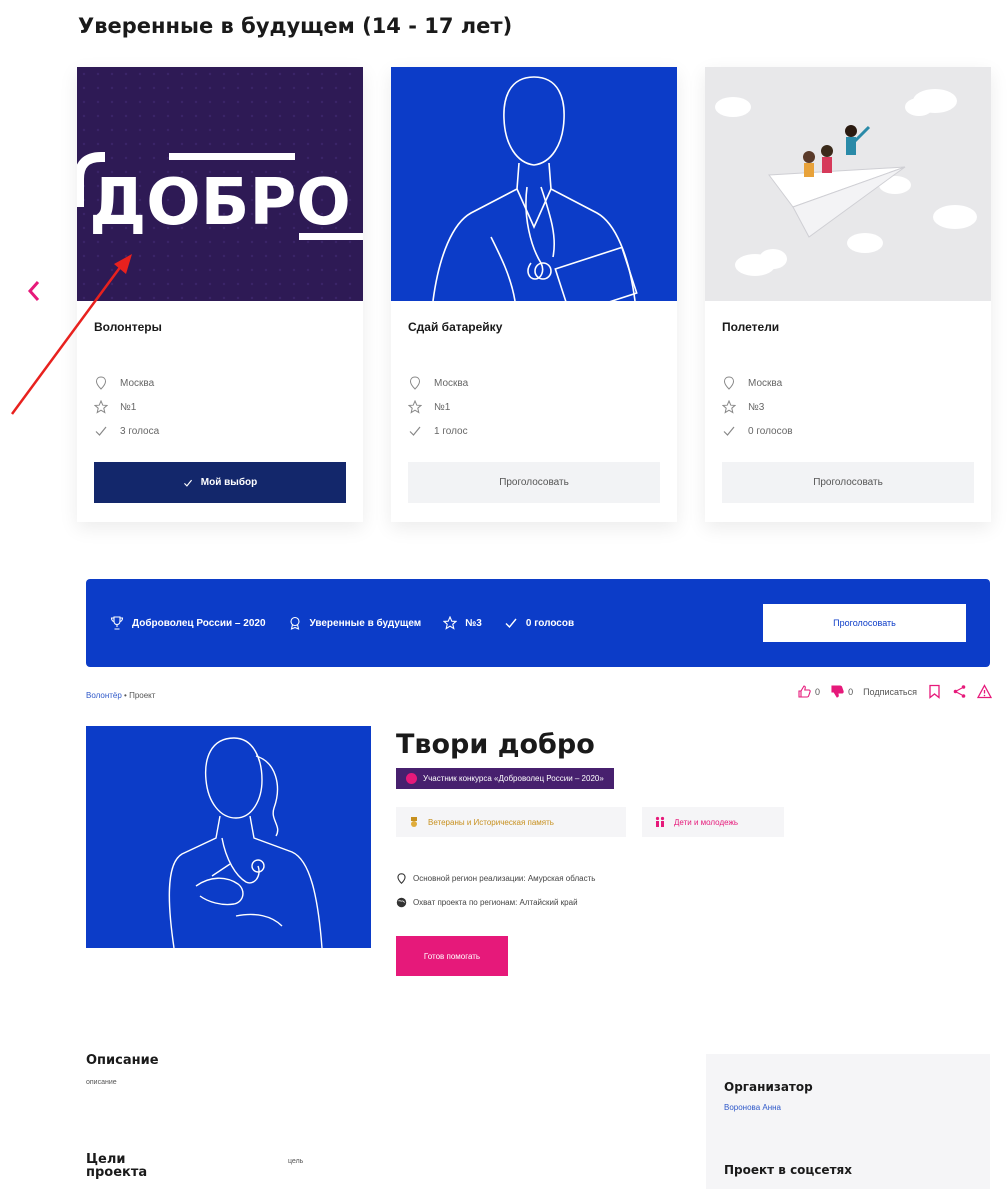  Describe the element at coordinates (768, 1087) in the screenshot. I see `organizer-title: Организатор` at that location.